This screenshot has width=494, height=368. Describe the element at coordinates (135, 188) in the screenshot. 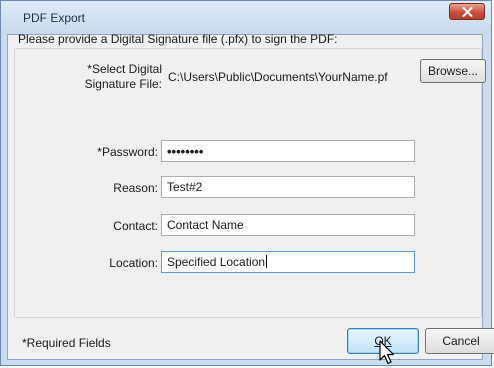

I see `reason-label: Reason:` at that location.